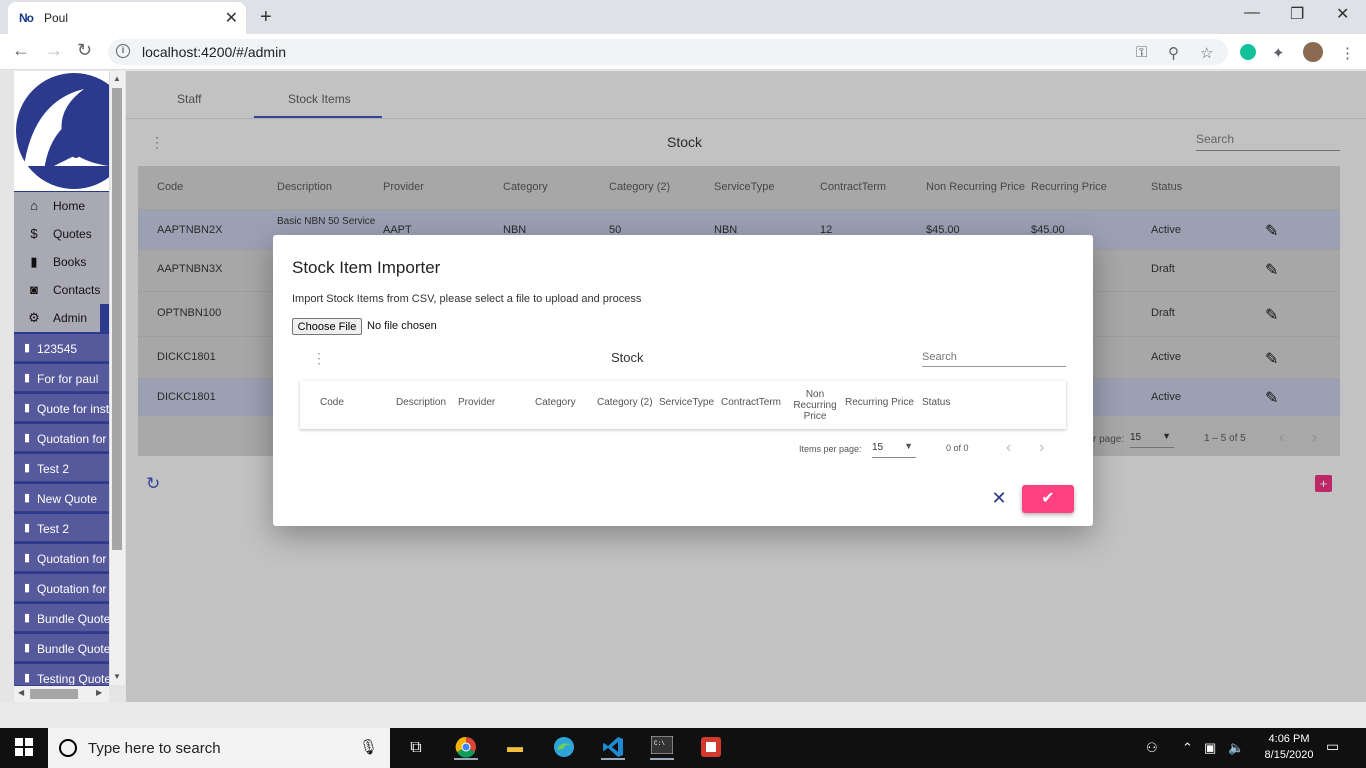  Describe the element at coordinates (751, 402) in the screenshot. I see `column-header: ContractTerm` at that location.